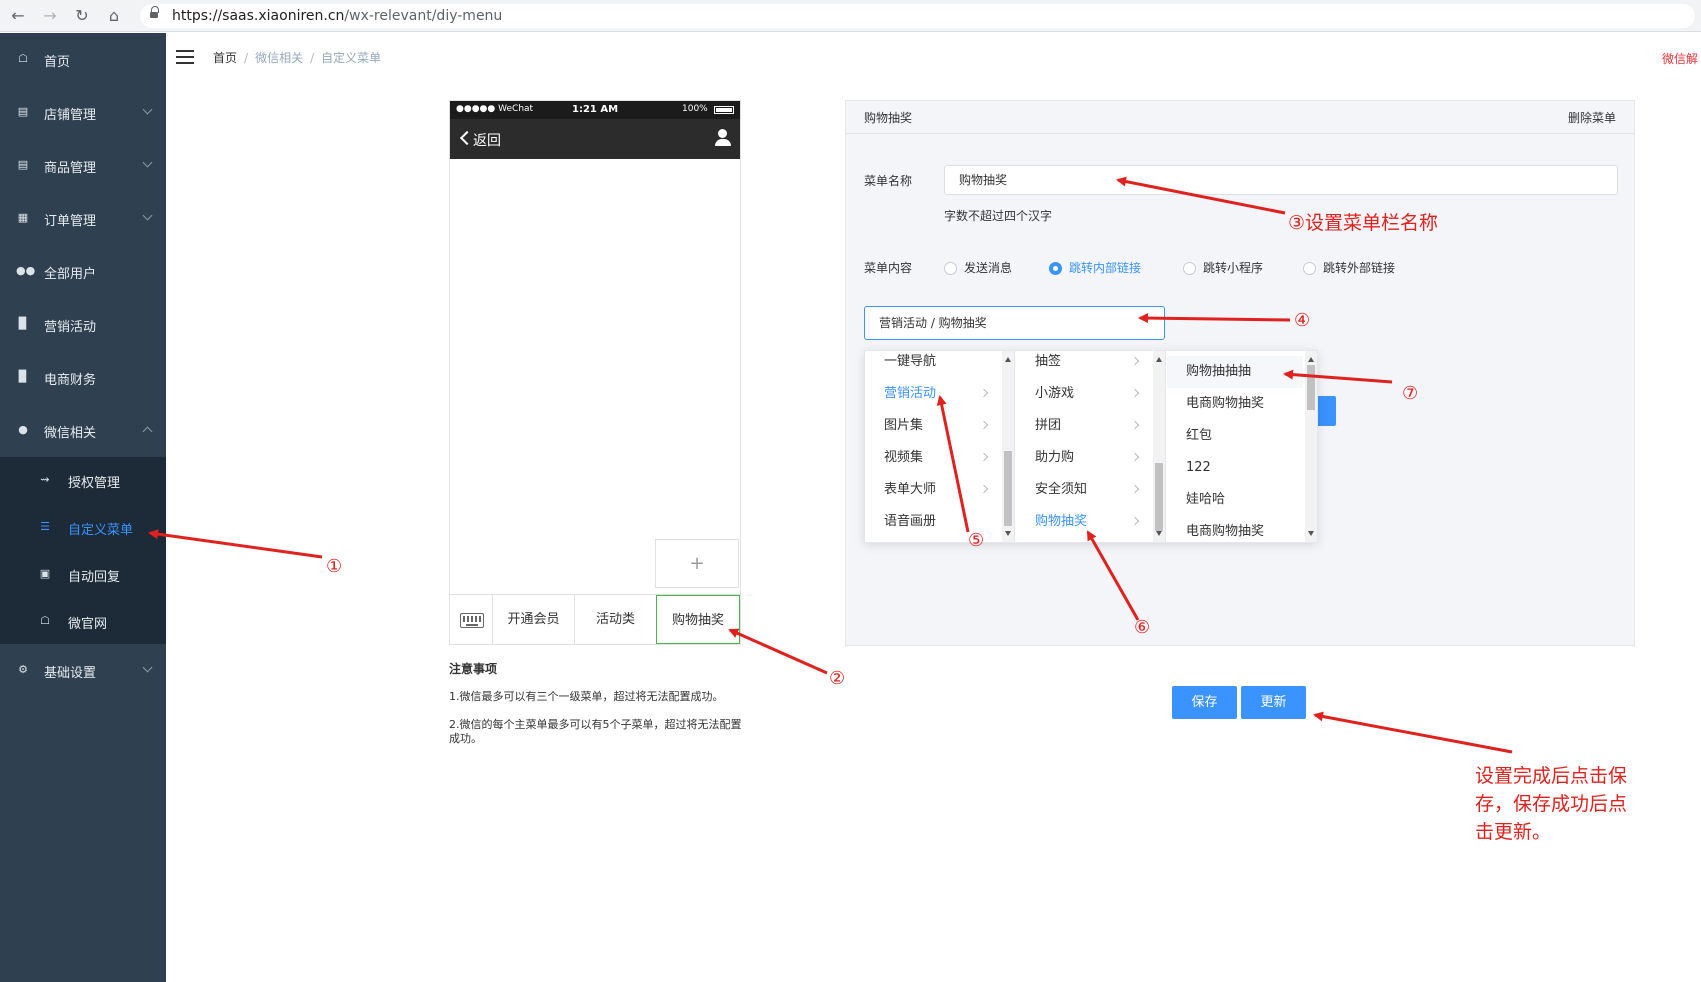  What do you see at coordinates (888, 118) in the screenshot?
I see `panel-title: 购物抽奖` at bounding box center [888, 118].